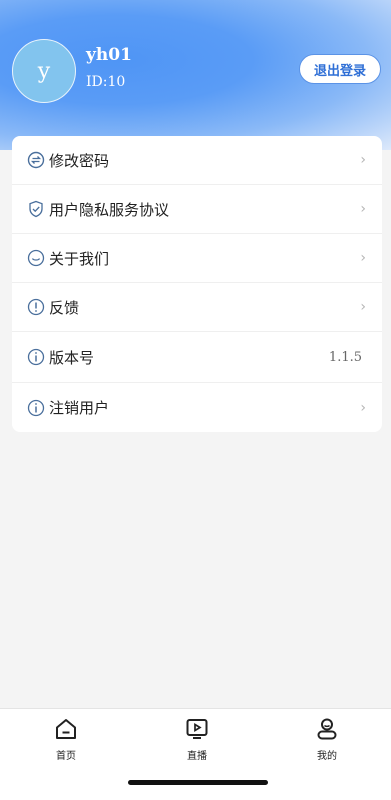 This screenshot has height=800, width=391. I want to click on tab-label: 首页, so click(66, 756).